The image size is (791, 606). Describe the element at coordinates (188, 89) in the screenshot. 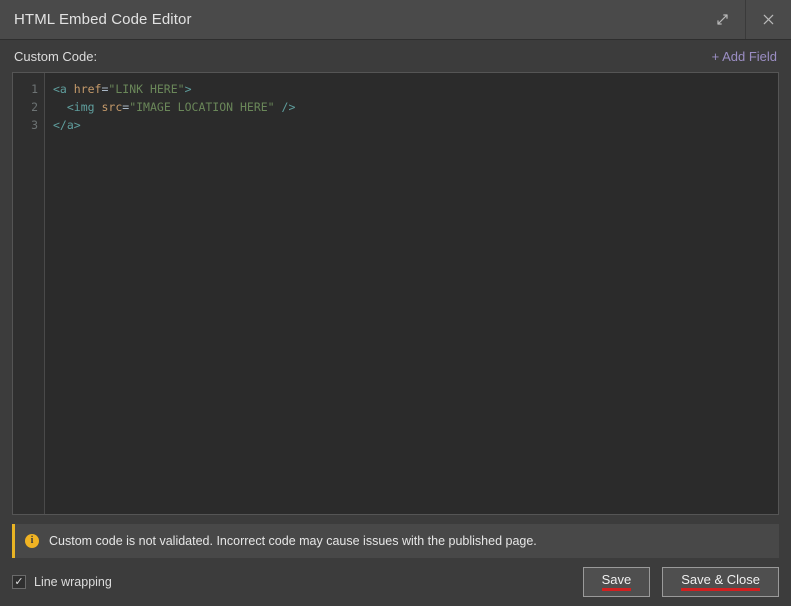

I see `code-token-tag: >` at that location.